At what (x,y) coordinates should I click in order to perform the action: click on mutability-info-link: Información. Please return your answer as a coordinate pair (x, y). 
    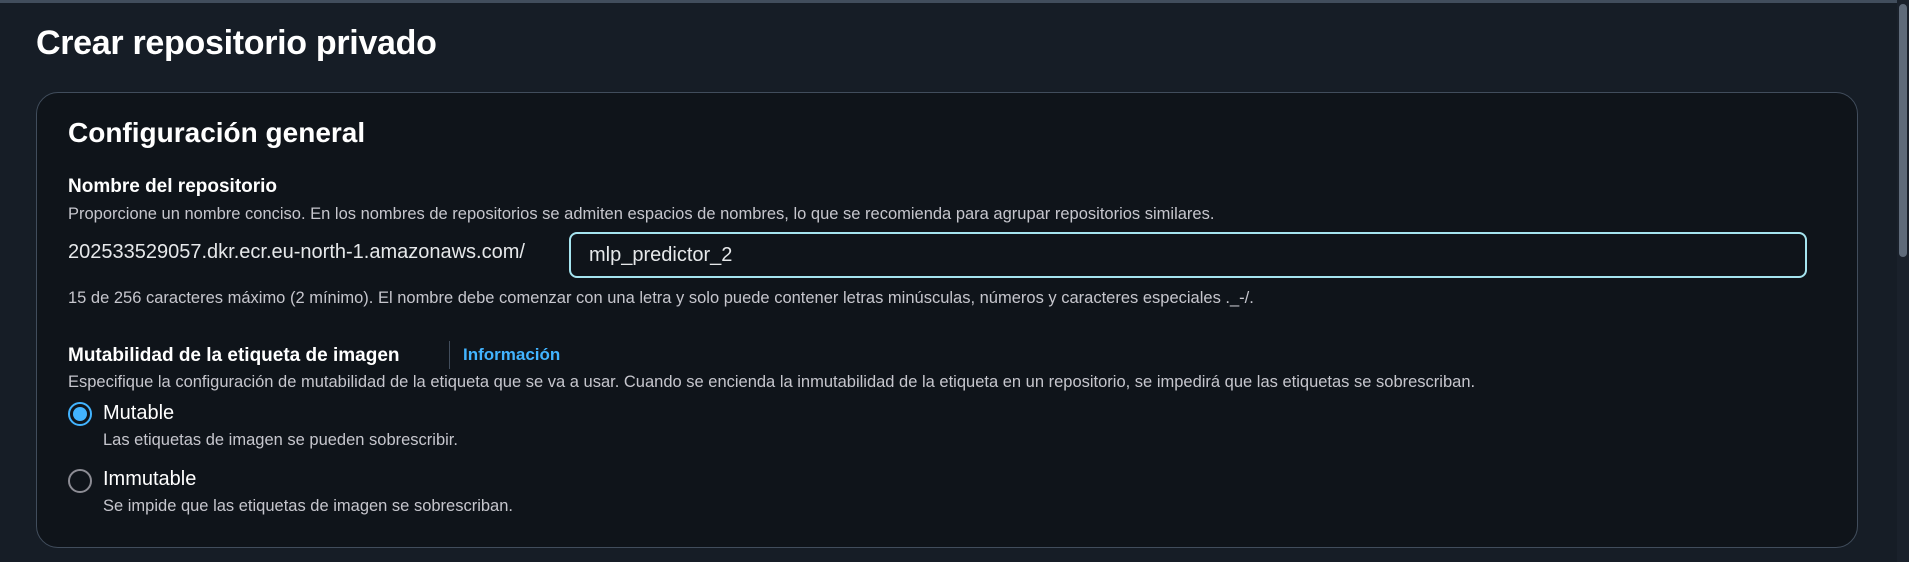
    Looking at the image, I should click on (511, 355).